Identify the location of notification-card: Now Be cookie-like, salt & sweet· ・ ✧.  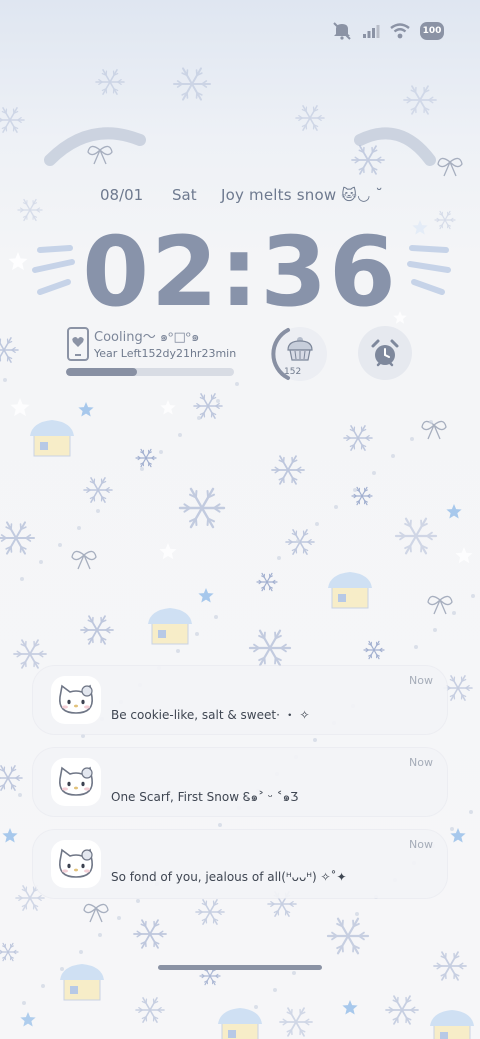
(240, 700).